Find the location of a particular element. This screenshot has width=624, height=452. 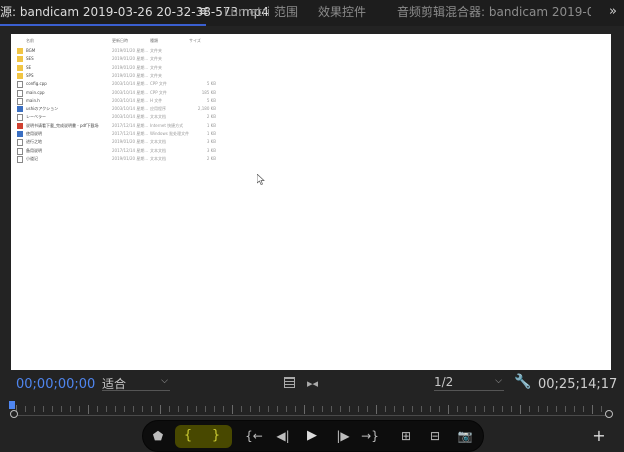

zoom-scroll-end-handle is located at coordinates (609, 414).